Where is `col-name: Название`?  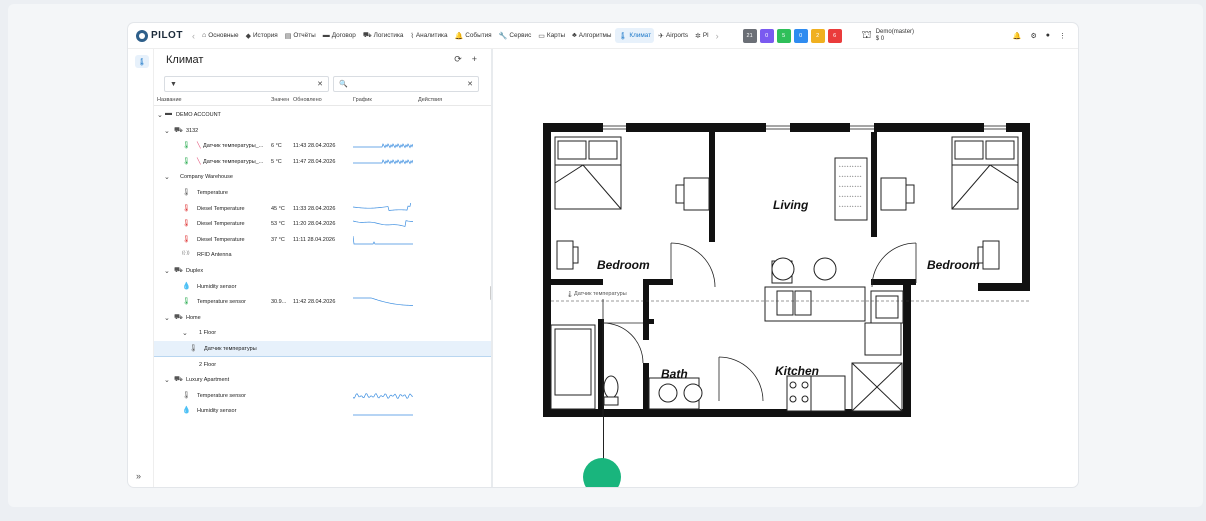 col-name: Название is located at coordinates (169, 100).